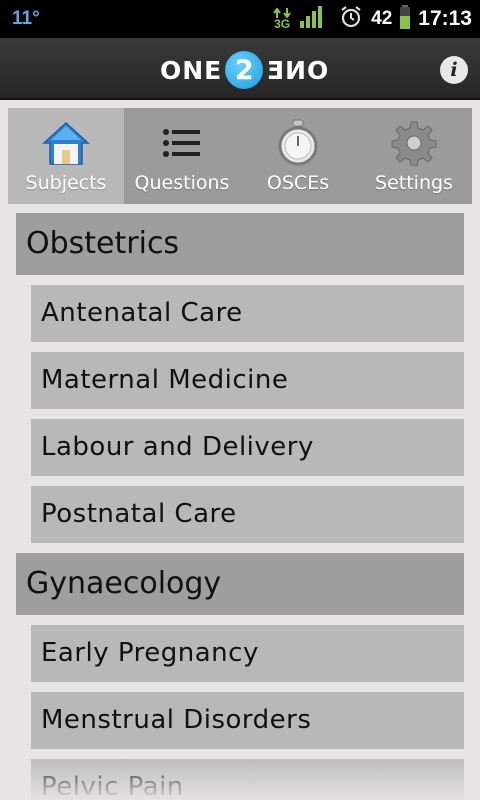 Image resolution: width=480 pixels, height=800 pixels. Describe the element at coordinates (282, 24) in the screenshot. I see `network-label: 3G` at that location.